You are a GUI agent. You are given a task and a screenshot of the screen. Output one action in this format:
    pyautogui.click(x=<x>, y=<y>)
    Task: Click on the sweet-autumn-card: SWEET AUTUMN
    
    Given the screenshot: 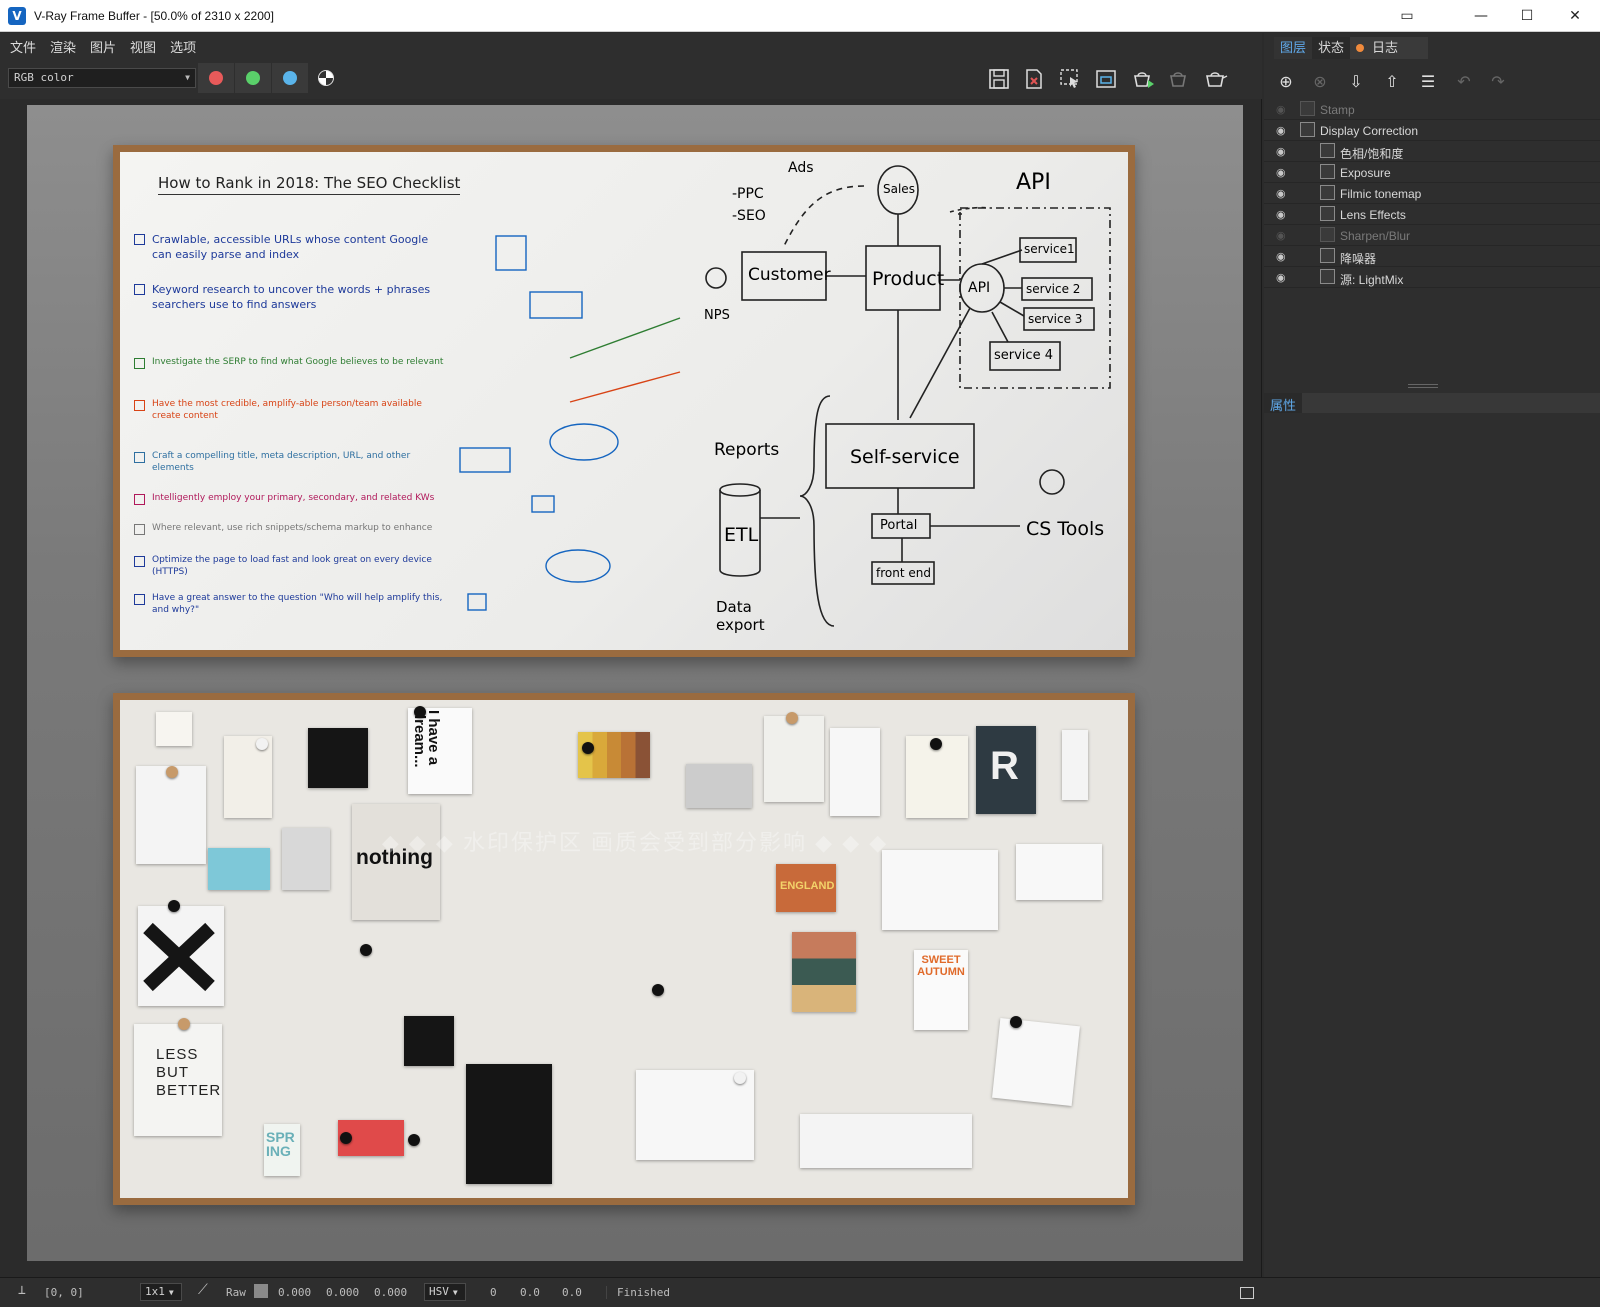 What is the action you would take?
    pyautogui.click(x=941, y=990)
    